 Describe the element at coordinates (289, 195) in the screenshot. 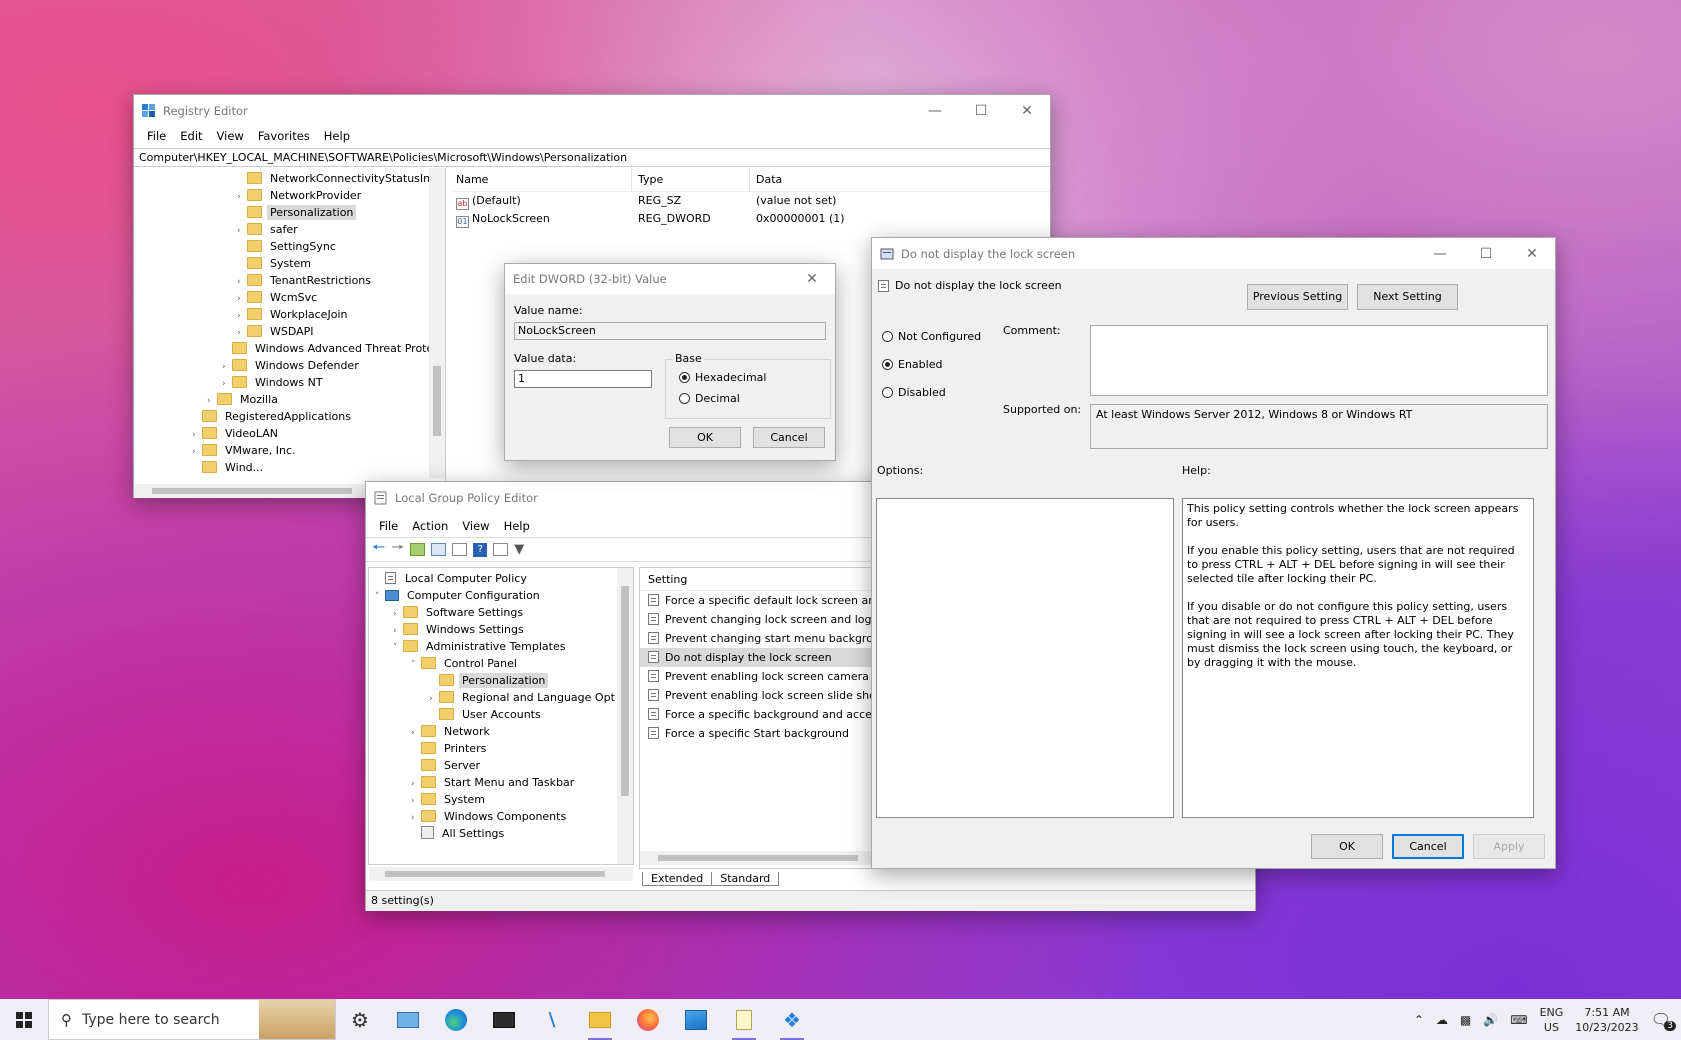

I see `registry-tree-item: › NetworkProvider` at that location.